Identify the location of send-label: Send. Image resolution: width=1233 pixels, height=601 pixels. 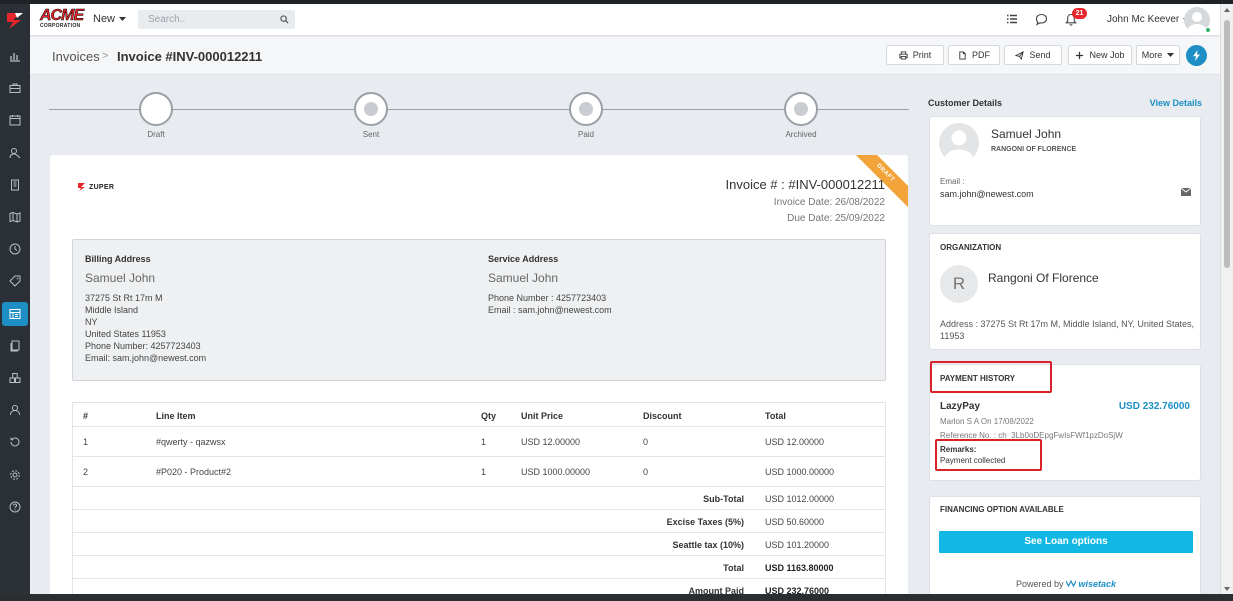
(1040, 55).